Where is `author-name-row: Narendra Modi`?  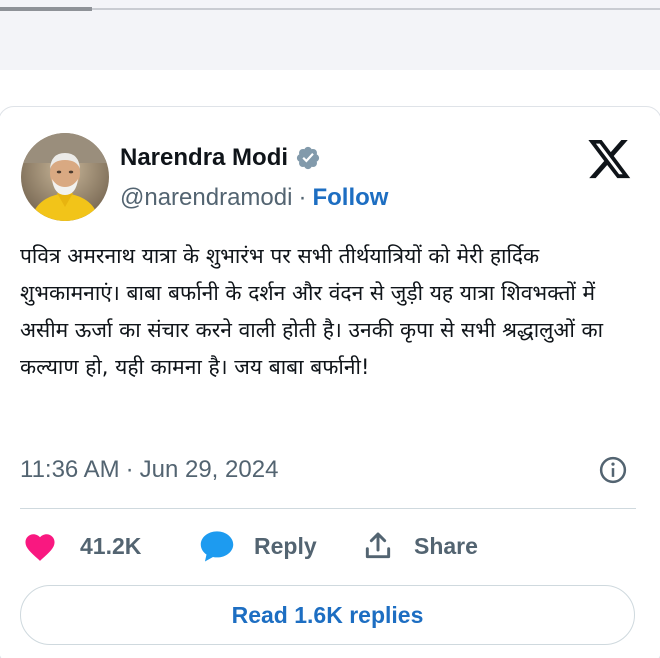
author-name-row: Narendra Modi is located at coordinates (220, 158).